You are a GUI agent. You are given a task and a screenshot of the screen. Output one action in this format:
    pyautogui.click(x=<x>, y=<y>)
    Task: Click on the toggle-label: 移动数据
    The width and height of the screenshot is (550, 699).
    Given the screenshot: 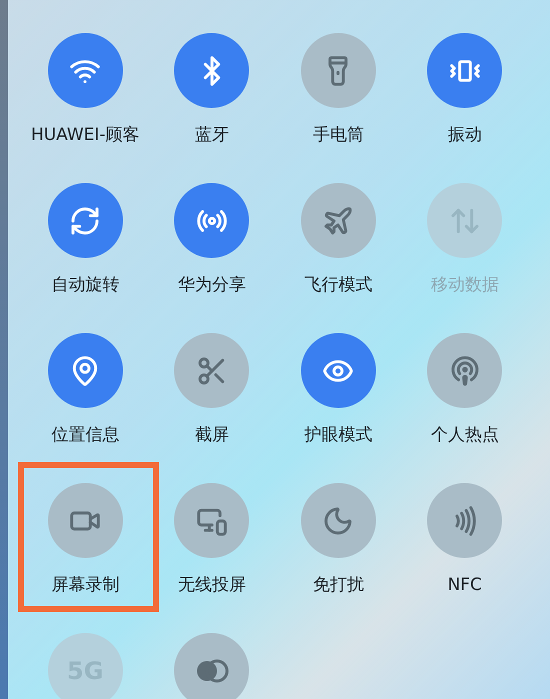 What is the action you would take?
    pyautogui.click(x=464, y=285)
    